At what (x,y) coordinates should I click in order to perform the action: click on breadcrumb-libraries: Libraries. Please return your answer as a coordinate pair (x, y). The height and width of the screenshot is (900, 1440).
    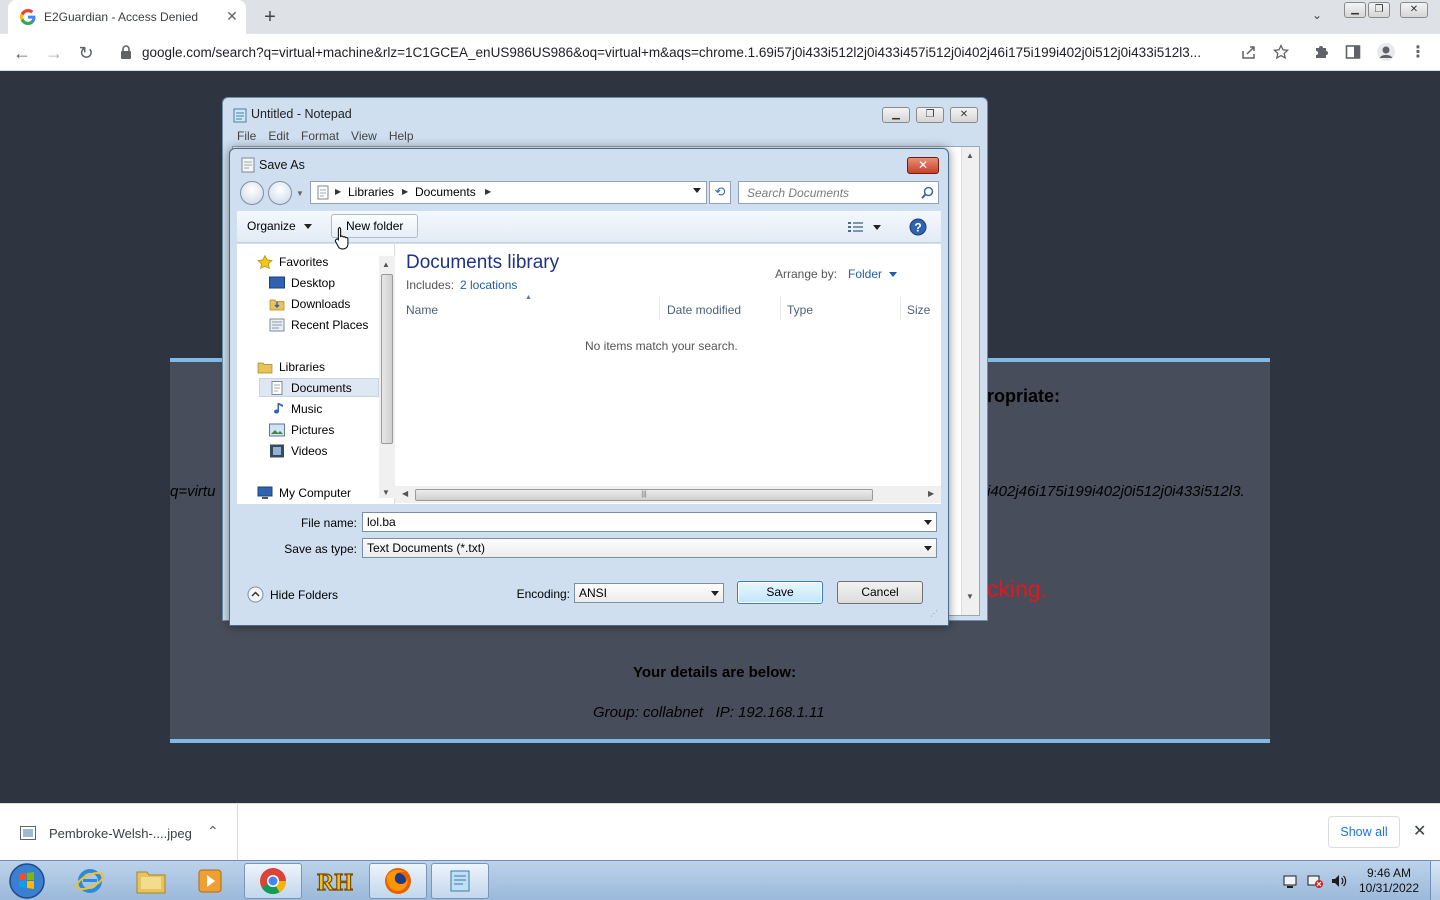
    Looking at the image, I should click on (371, 192).